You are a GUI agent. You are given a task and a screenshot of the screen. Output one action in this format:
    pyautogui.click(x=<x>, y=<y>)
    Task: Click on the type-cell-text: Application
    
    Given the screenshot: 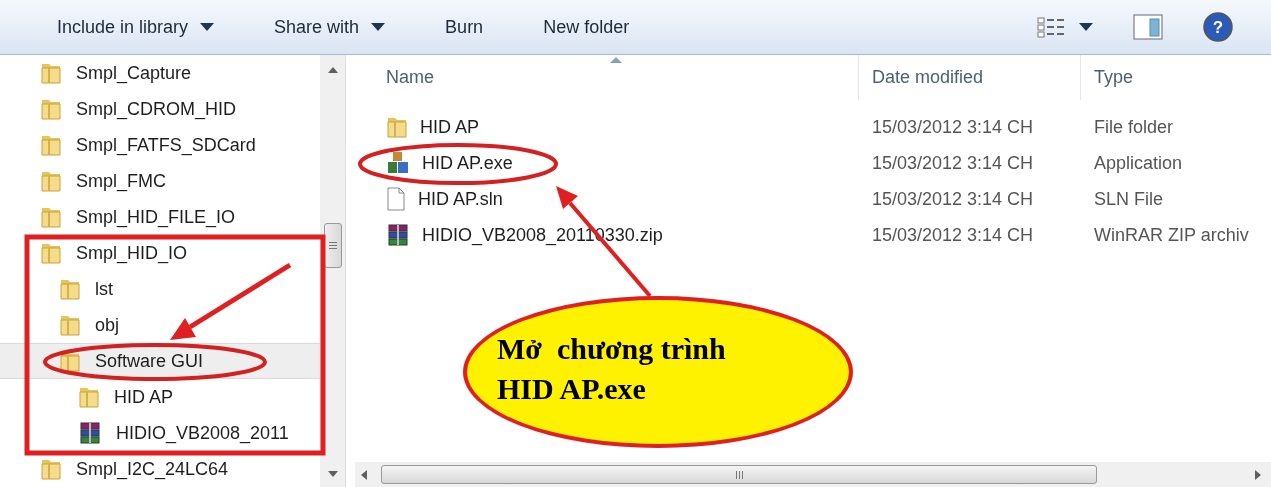 What is the action you would take?
    pyautogui.click(x=1138, y=163)
    